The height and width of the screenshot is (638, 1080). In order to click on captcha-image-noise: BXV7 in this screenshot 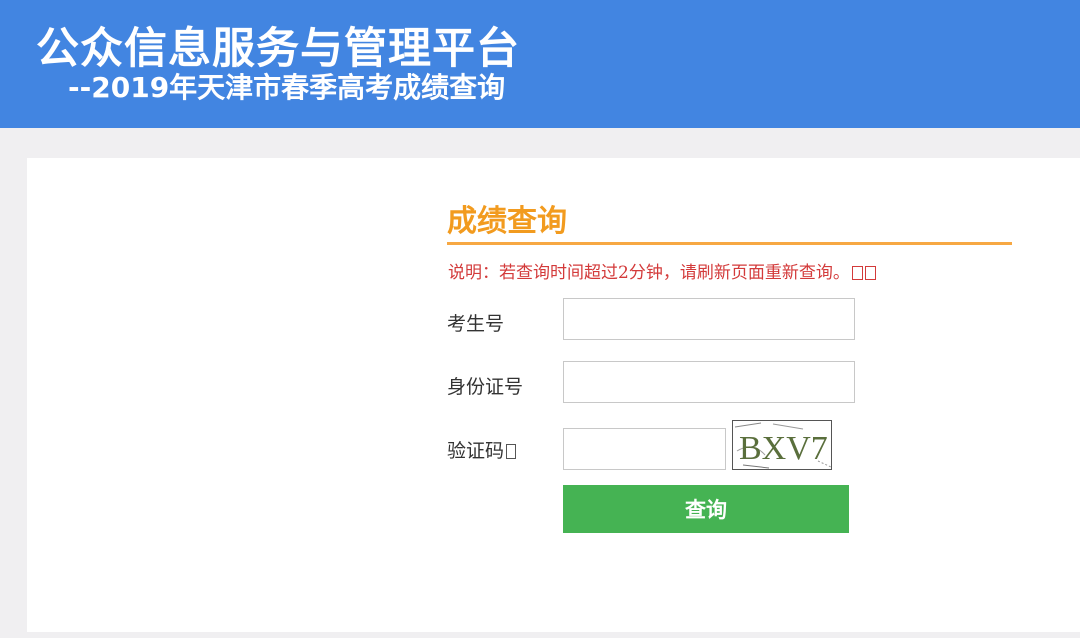, I will do `click(782, 445)`.